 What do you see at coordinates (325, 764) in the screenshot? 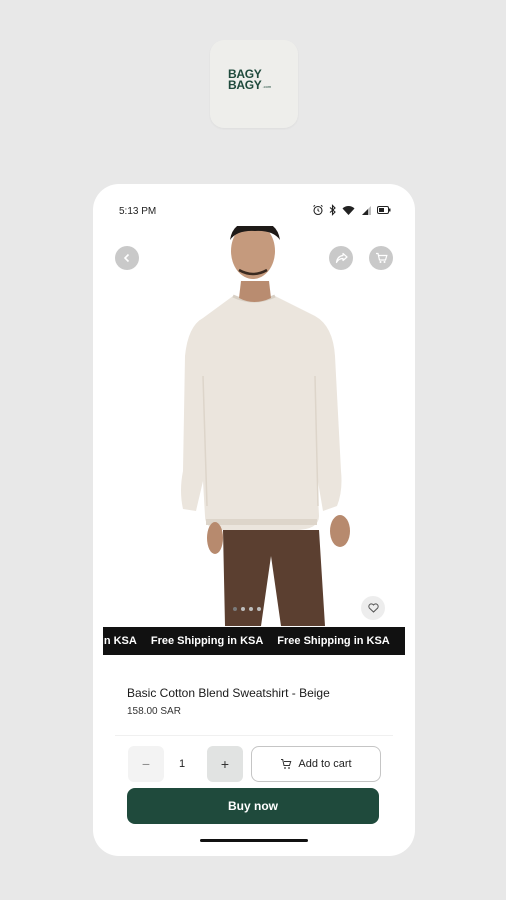
I see `add-to-cart-label: Add to cart` at bounding box center [325, 764].